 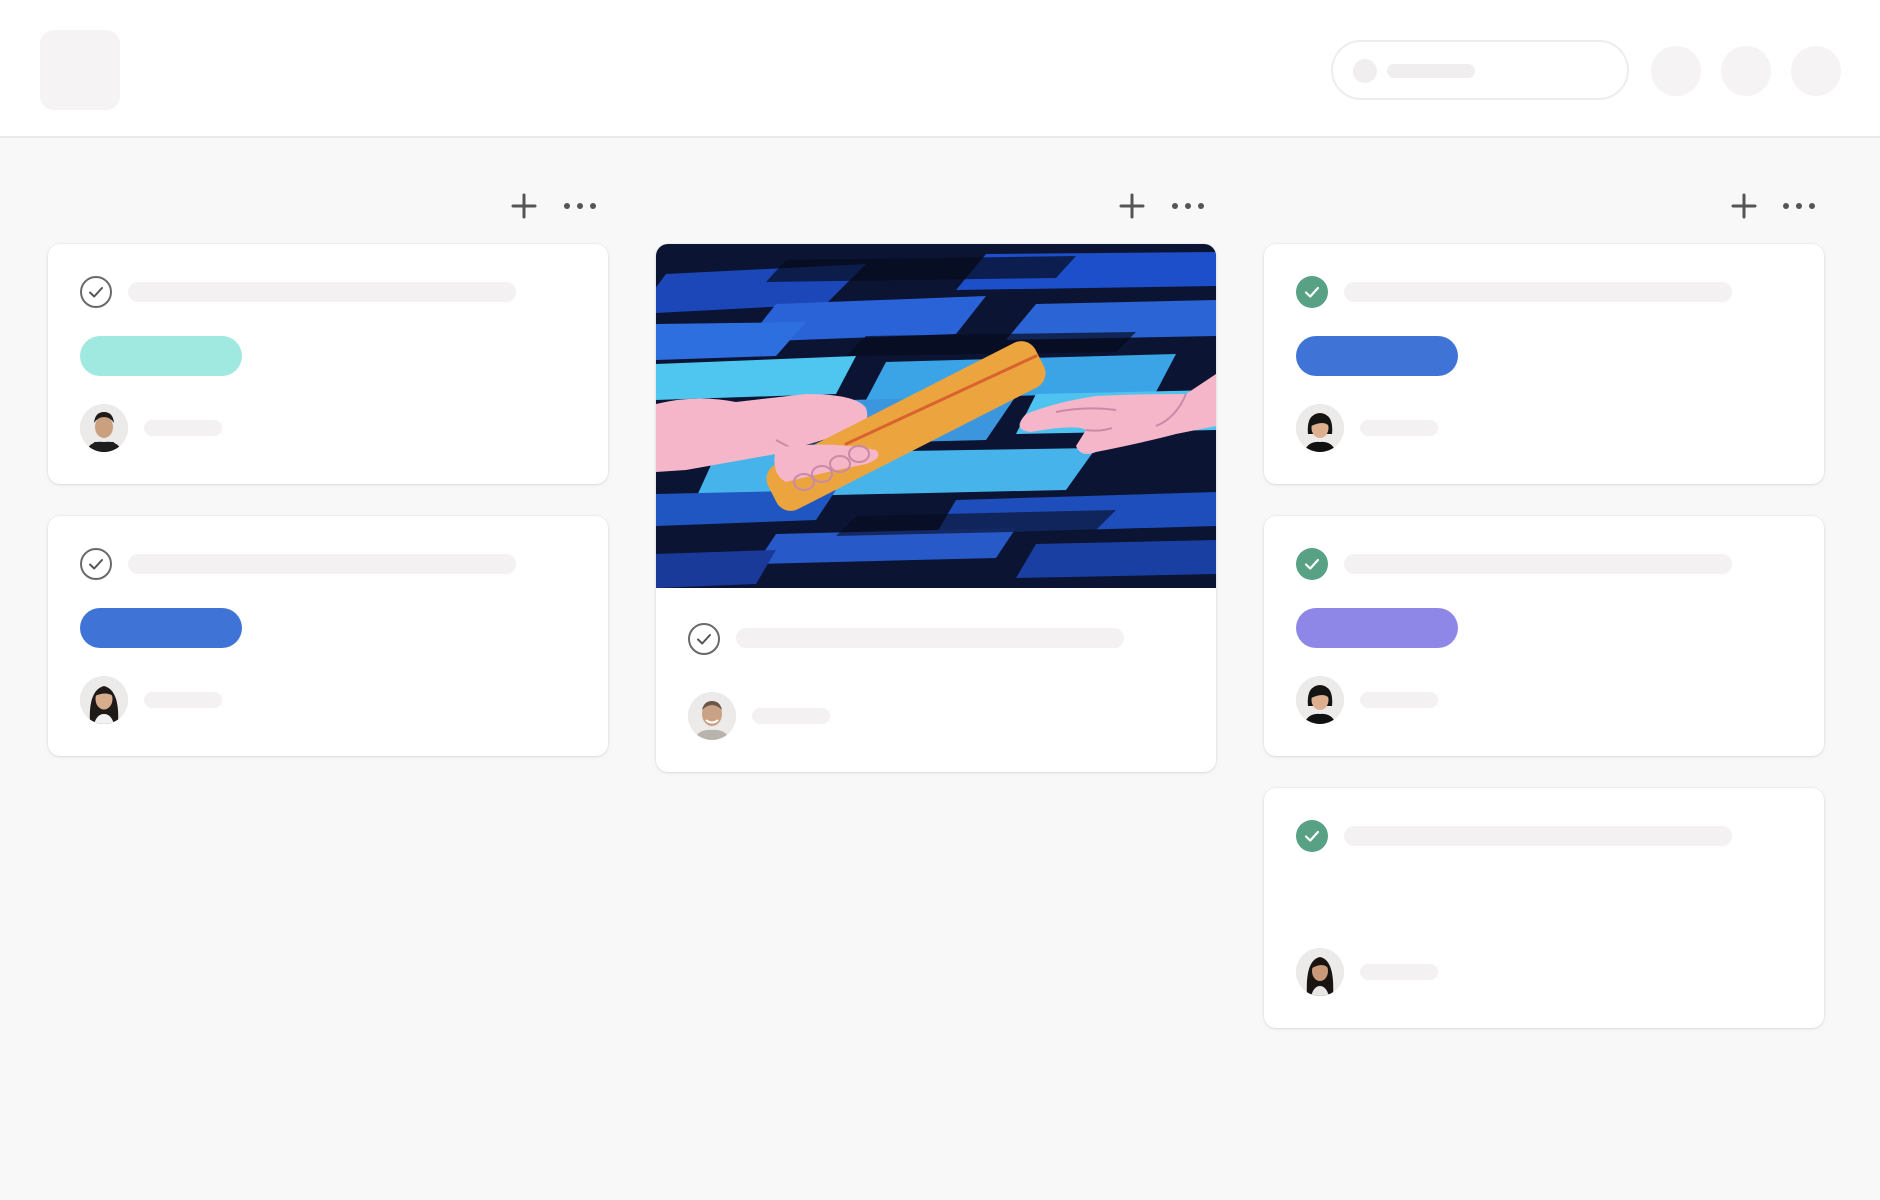 I want to click on profile-avatar-button, so click(x=1816, y=71).